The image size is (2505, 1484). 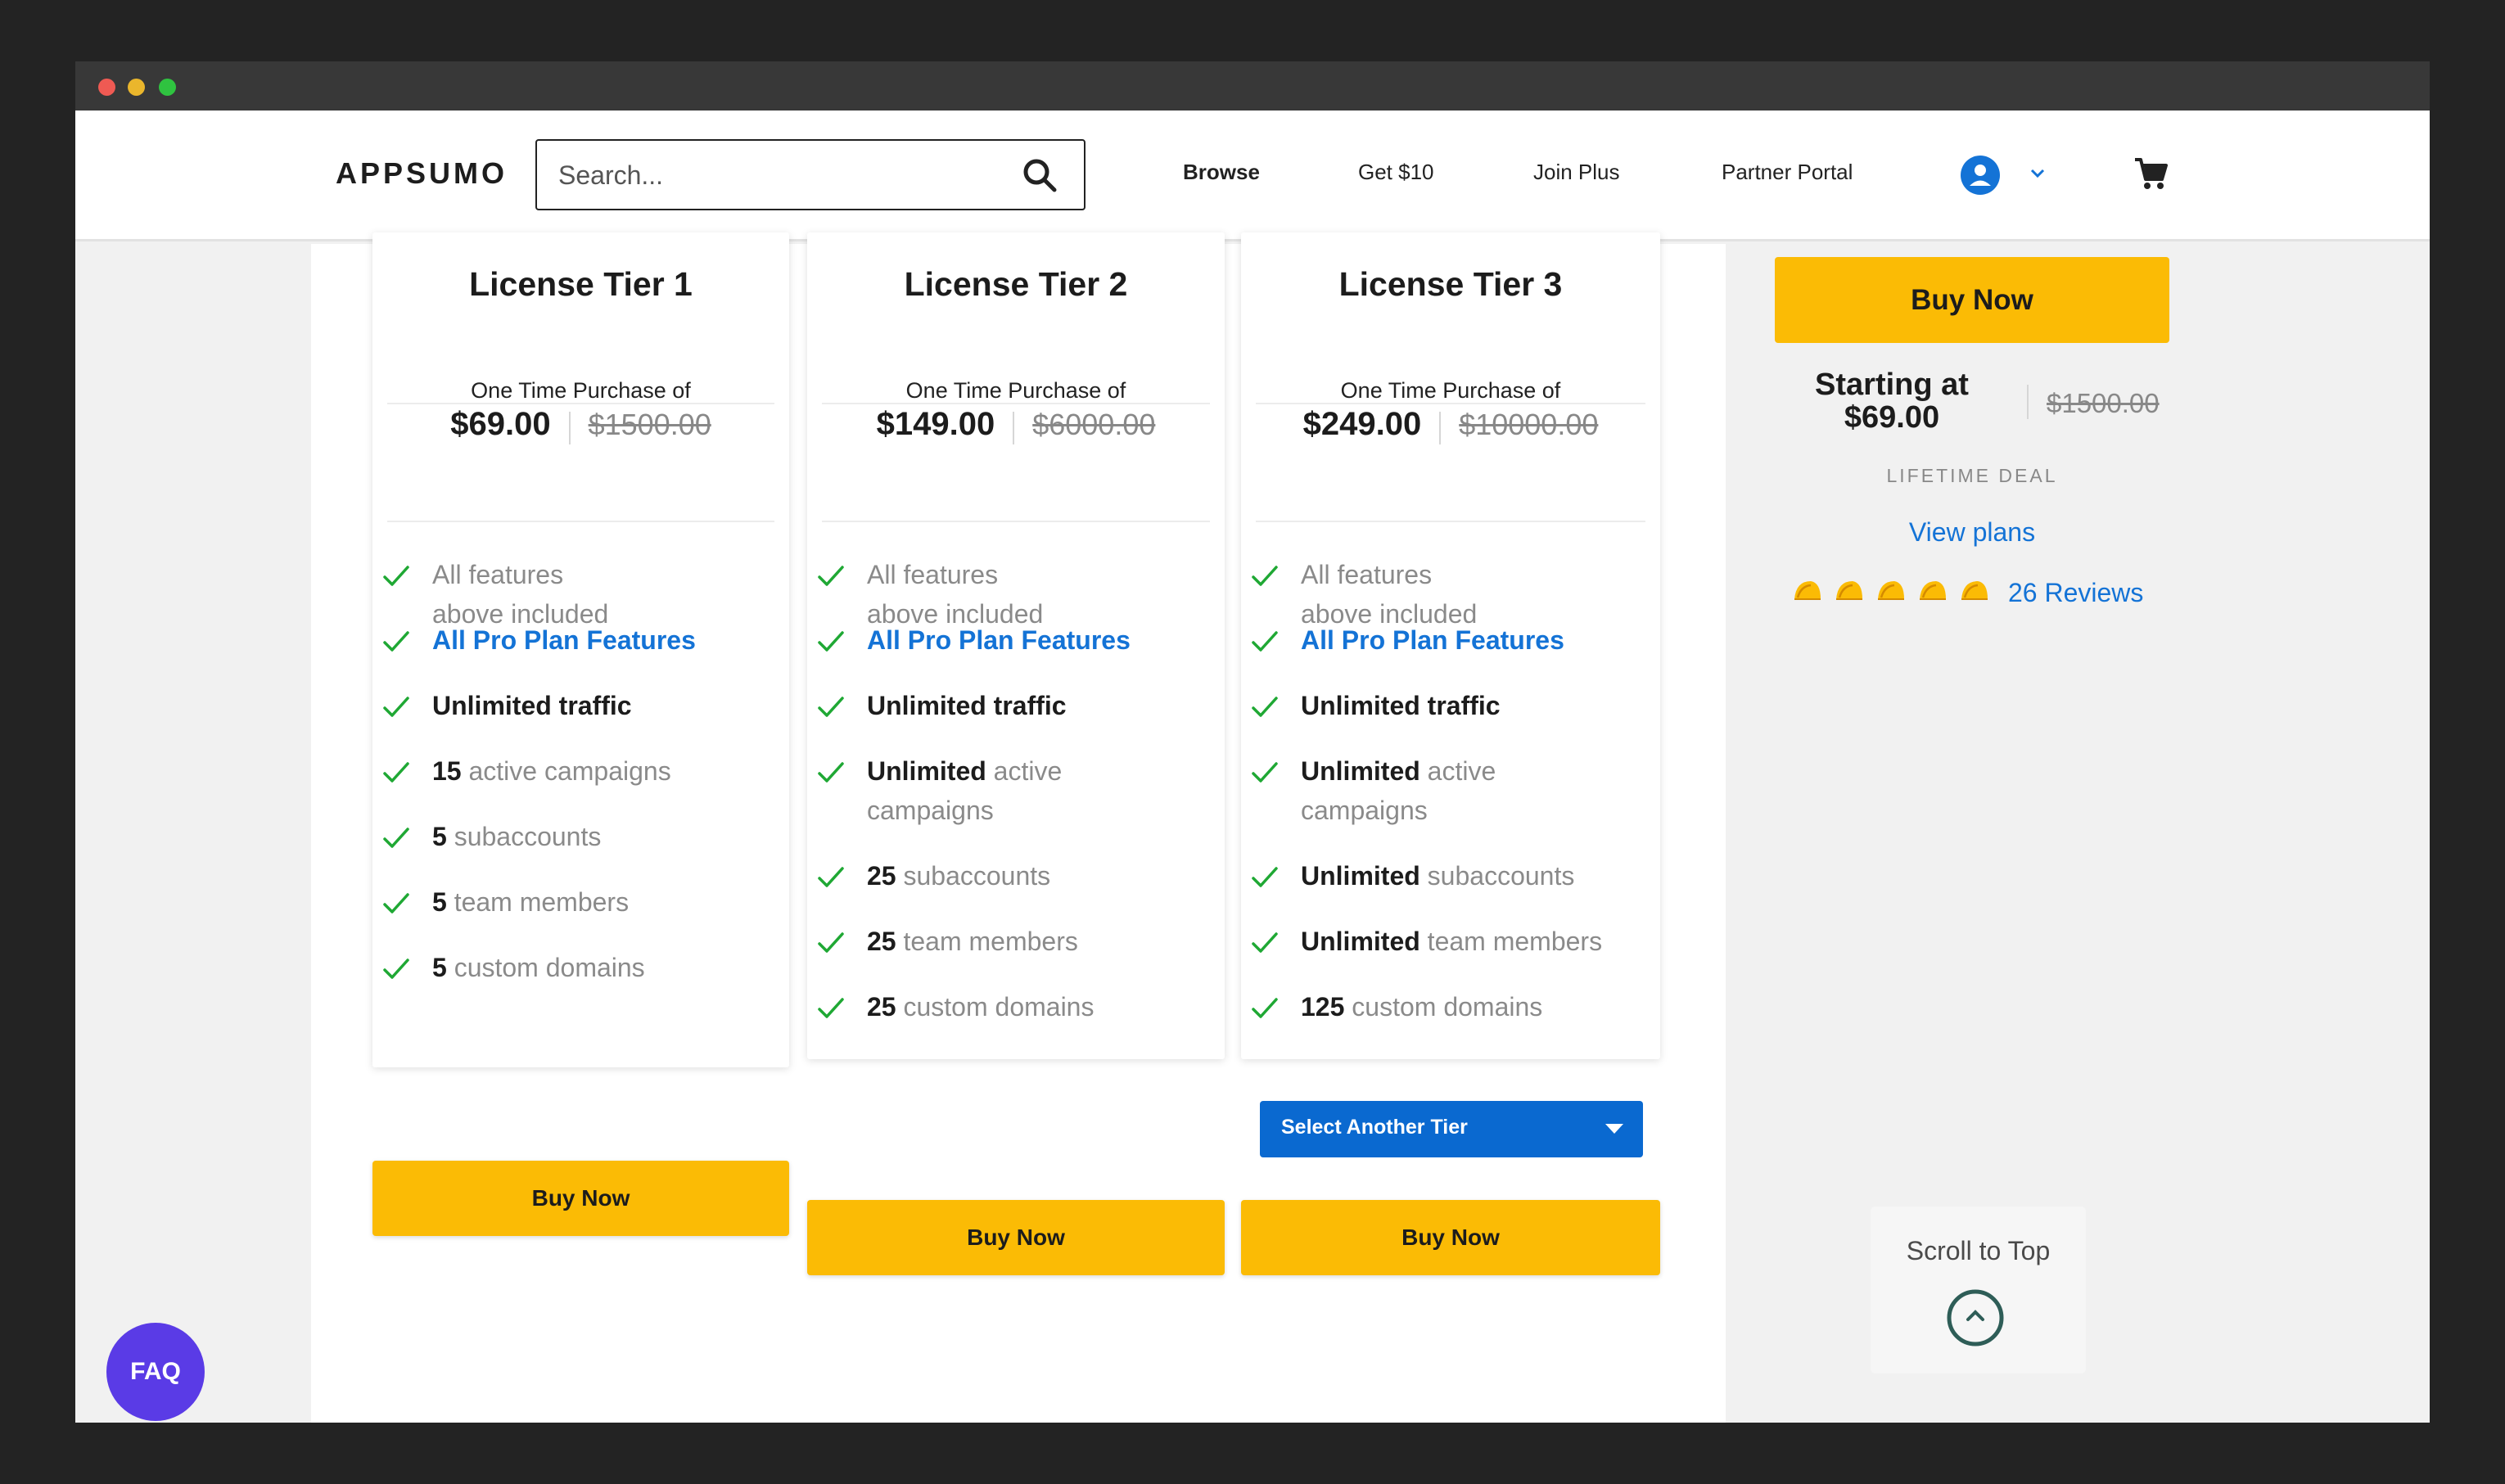 I want to click on price-divider, so click(x=2028, y=402).